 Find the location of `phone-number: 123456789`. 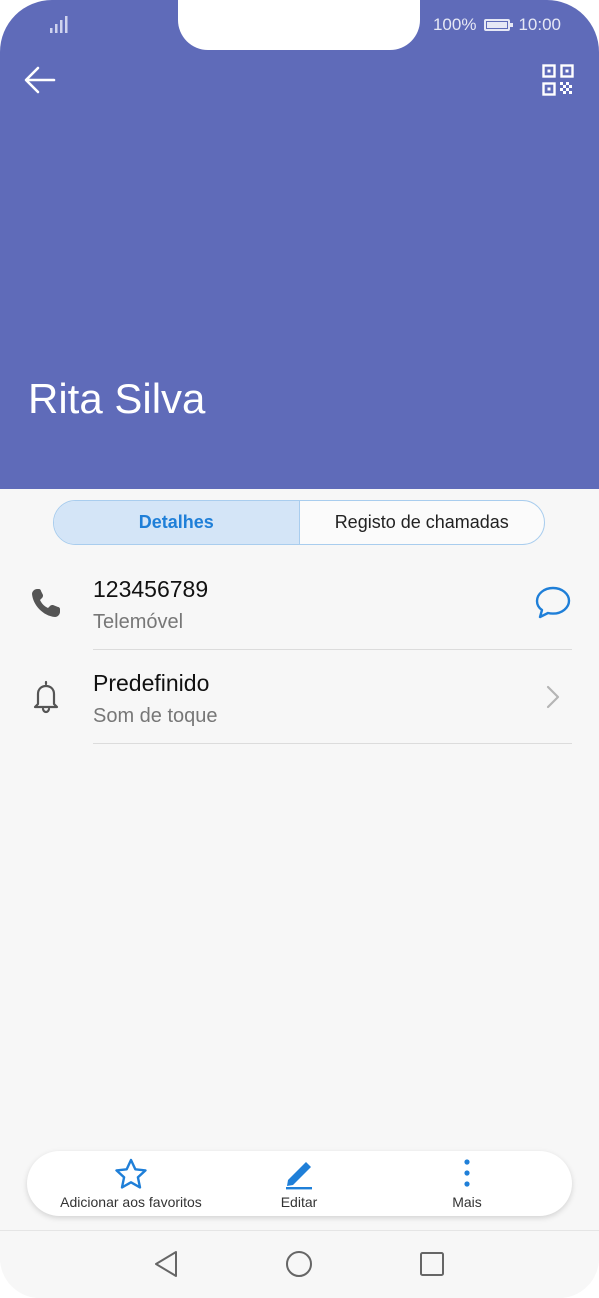

phone-number: 123456789 is located at coordinates (151, 589).